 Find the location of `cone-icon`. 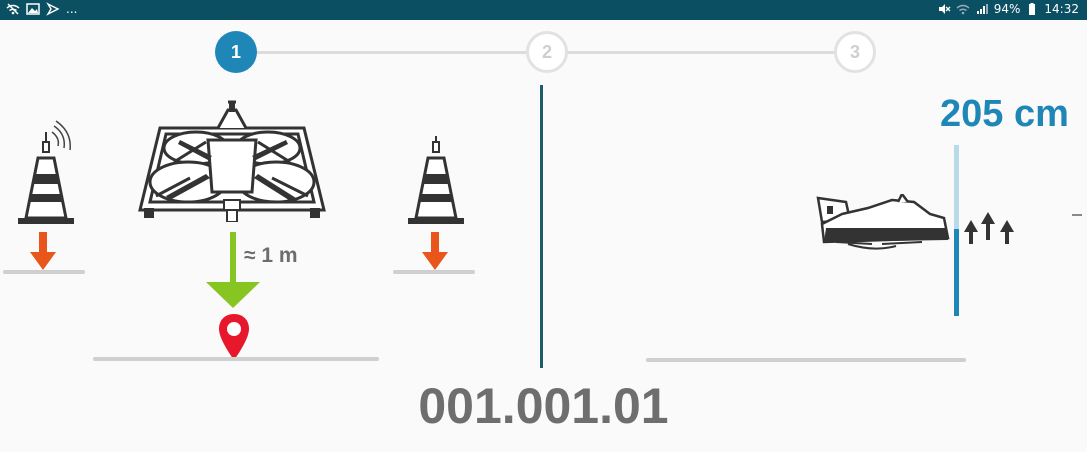

cone-icon is located at coordinates (436, 180).